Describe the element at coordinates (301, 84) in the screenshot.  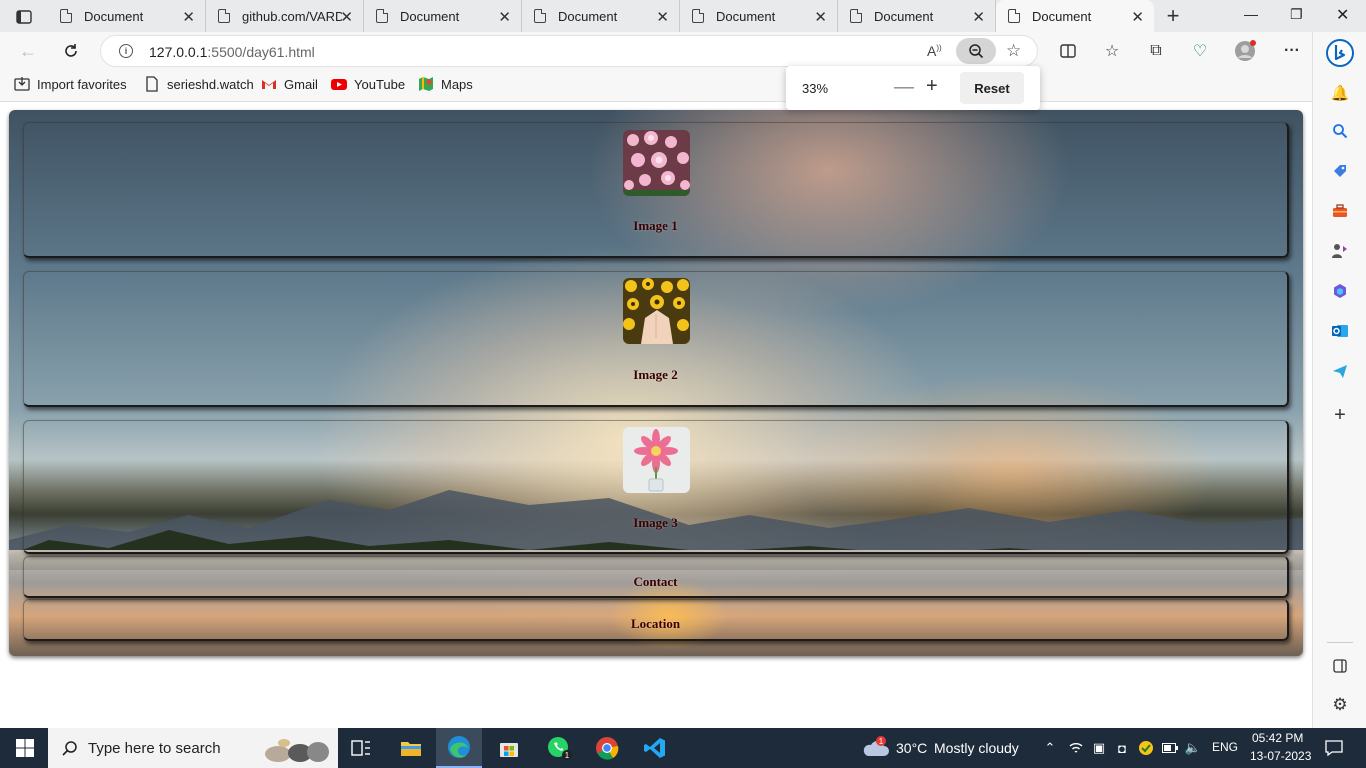
I see `favorite-label: Gmail` at that location.